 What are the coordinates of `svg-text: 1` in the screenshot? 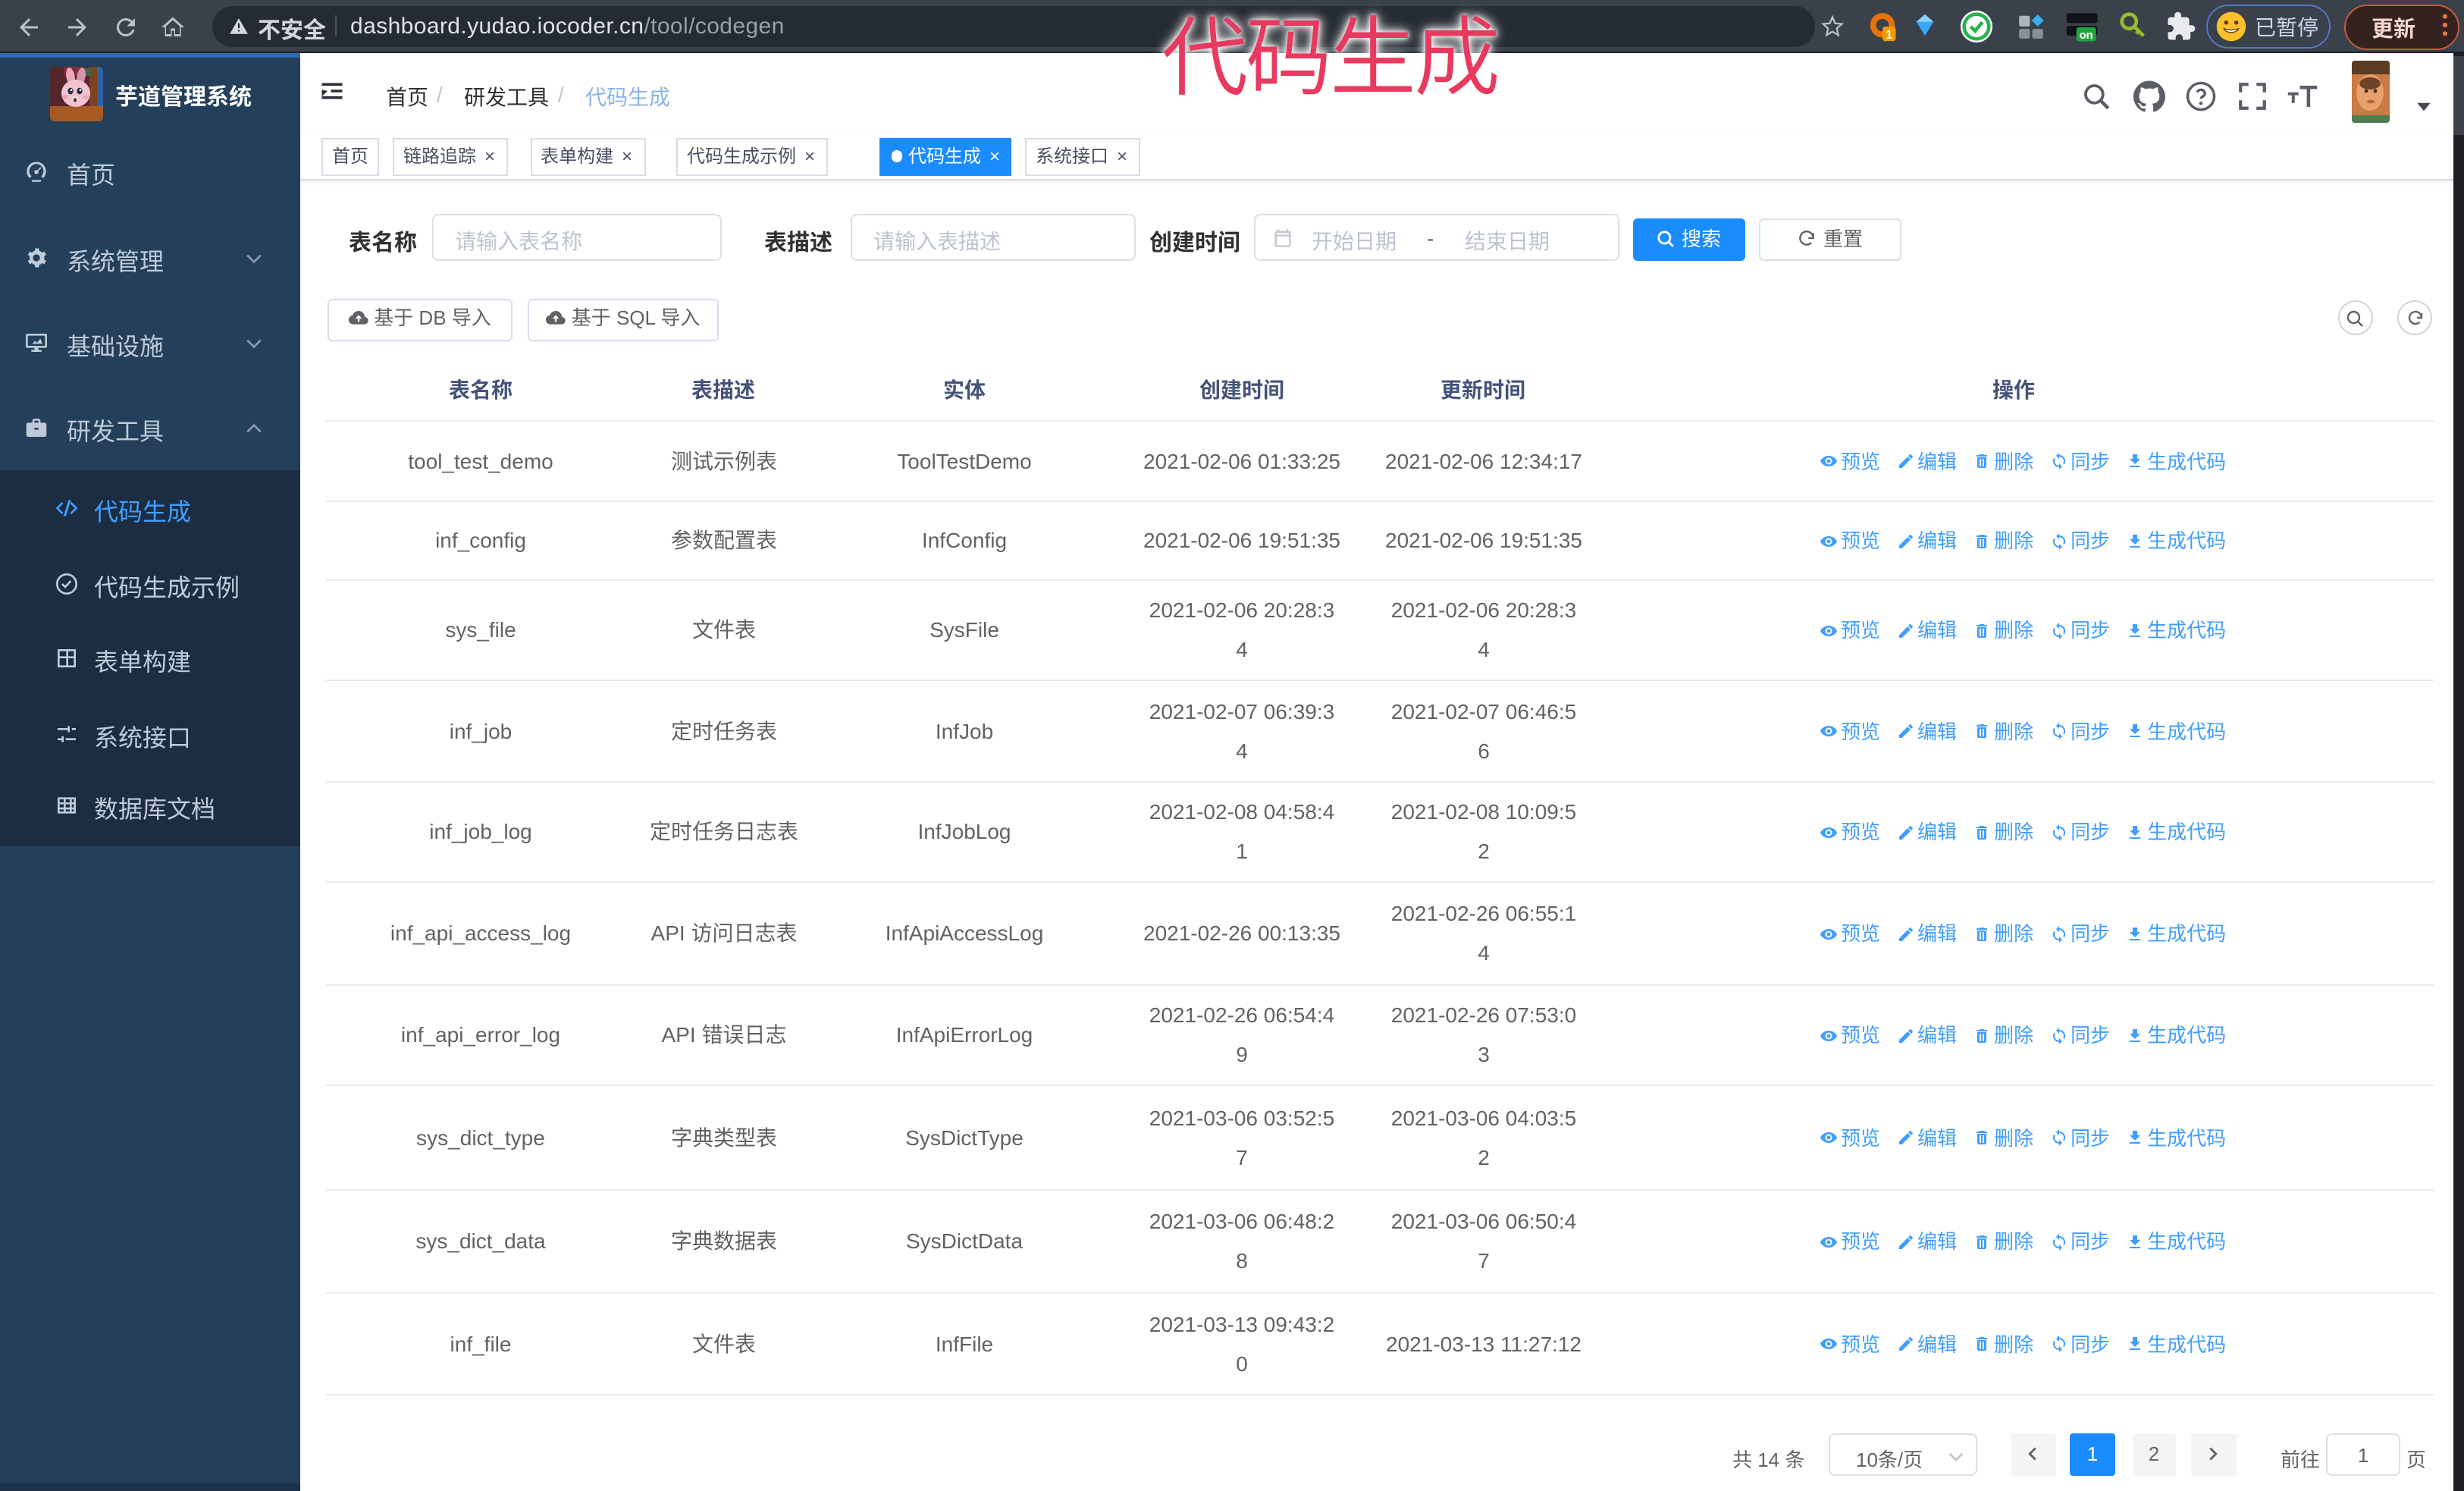 It's located at (1889, 35).